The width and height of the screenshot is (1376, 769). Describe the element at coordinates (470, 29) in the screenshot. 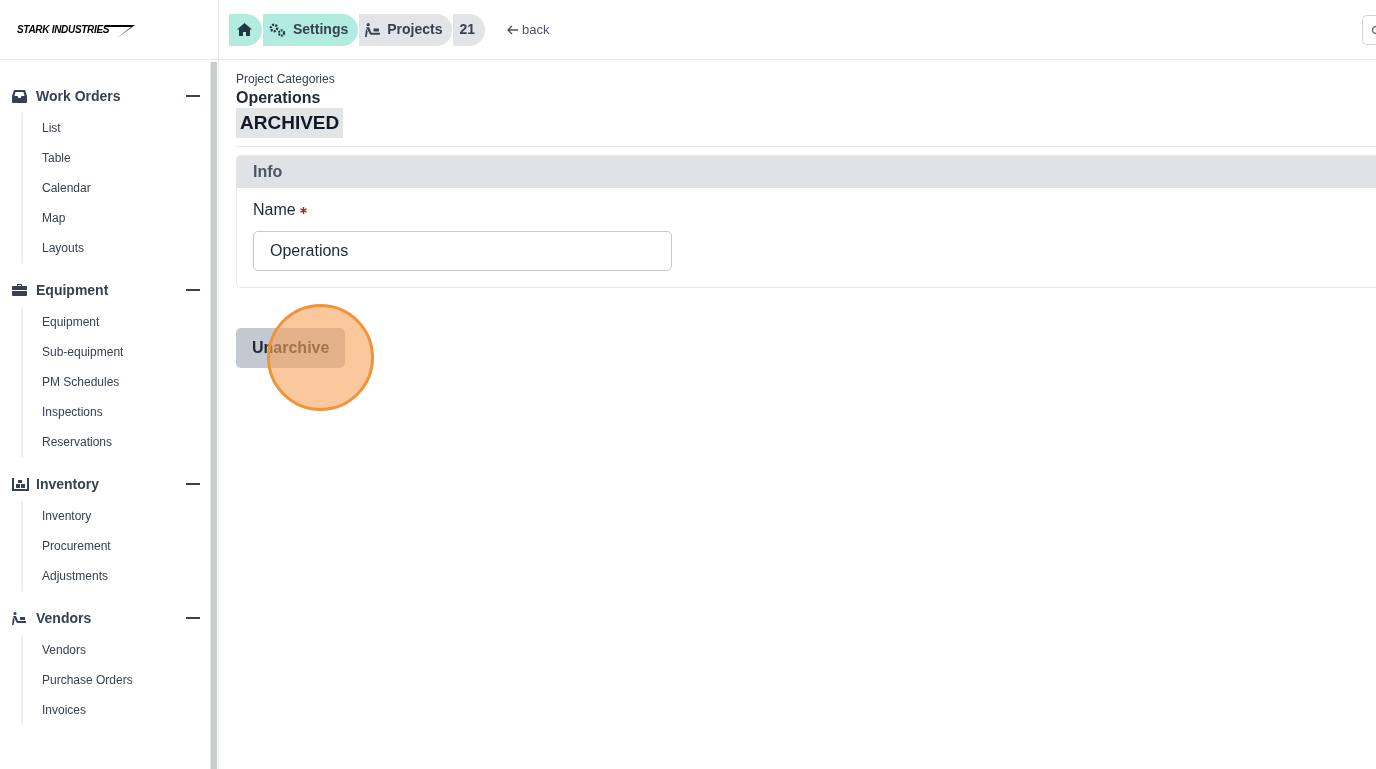

I see `count-crumb: 21` at that location.